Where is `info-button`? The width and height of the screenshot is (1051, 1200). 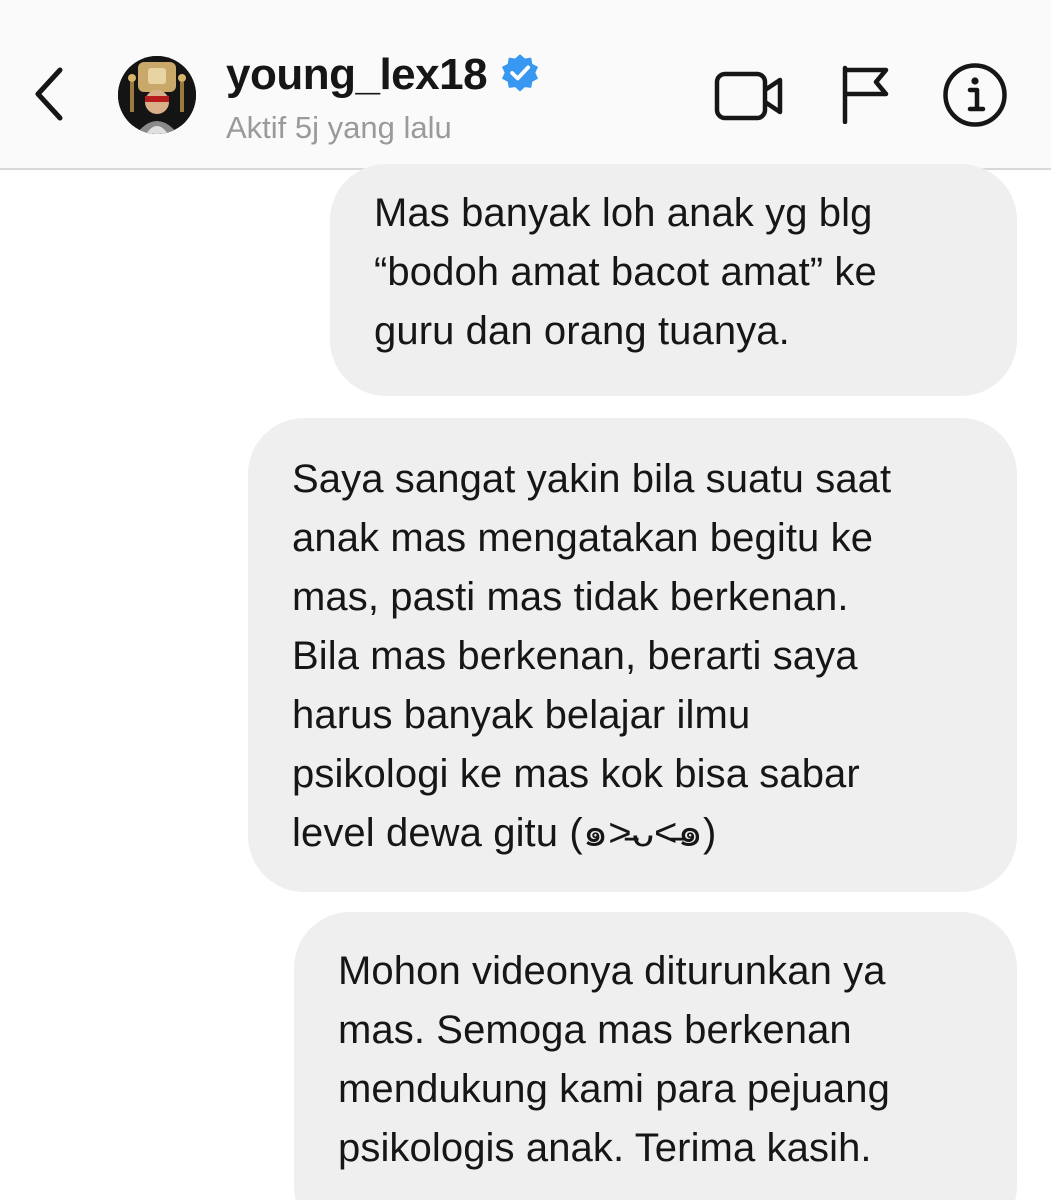
info-button is located at coordinates (975, 95).